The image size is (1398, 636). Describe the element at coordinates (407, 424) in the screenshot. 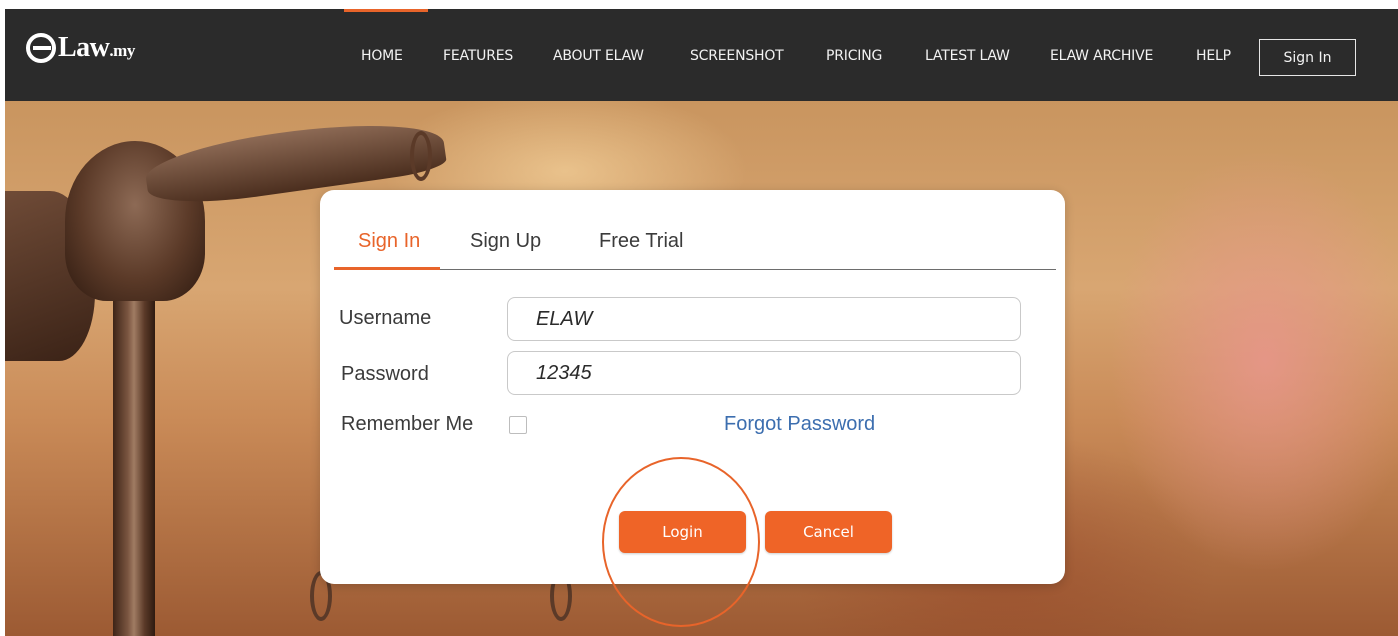

I see `remember-me-label: Remember Me` at that location.